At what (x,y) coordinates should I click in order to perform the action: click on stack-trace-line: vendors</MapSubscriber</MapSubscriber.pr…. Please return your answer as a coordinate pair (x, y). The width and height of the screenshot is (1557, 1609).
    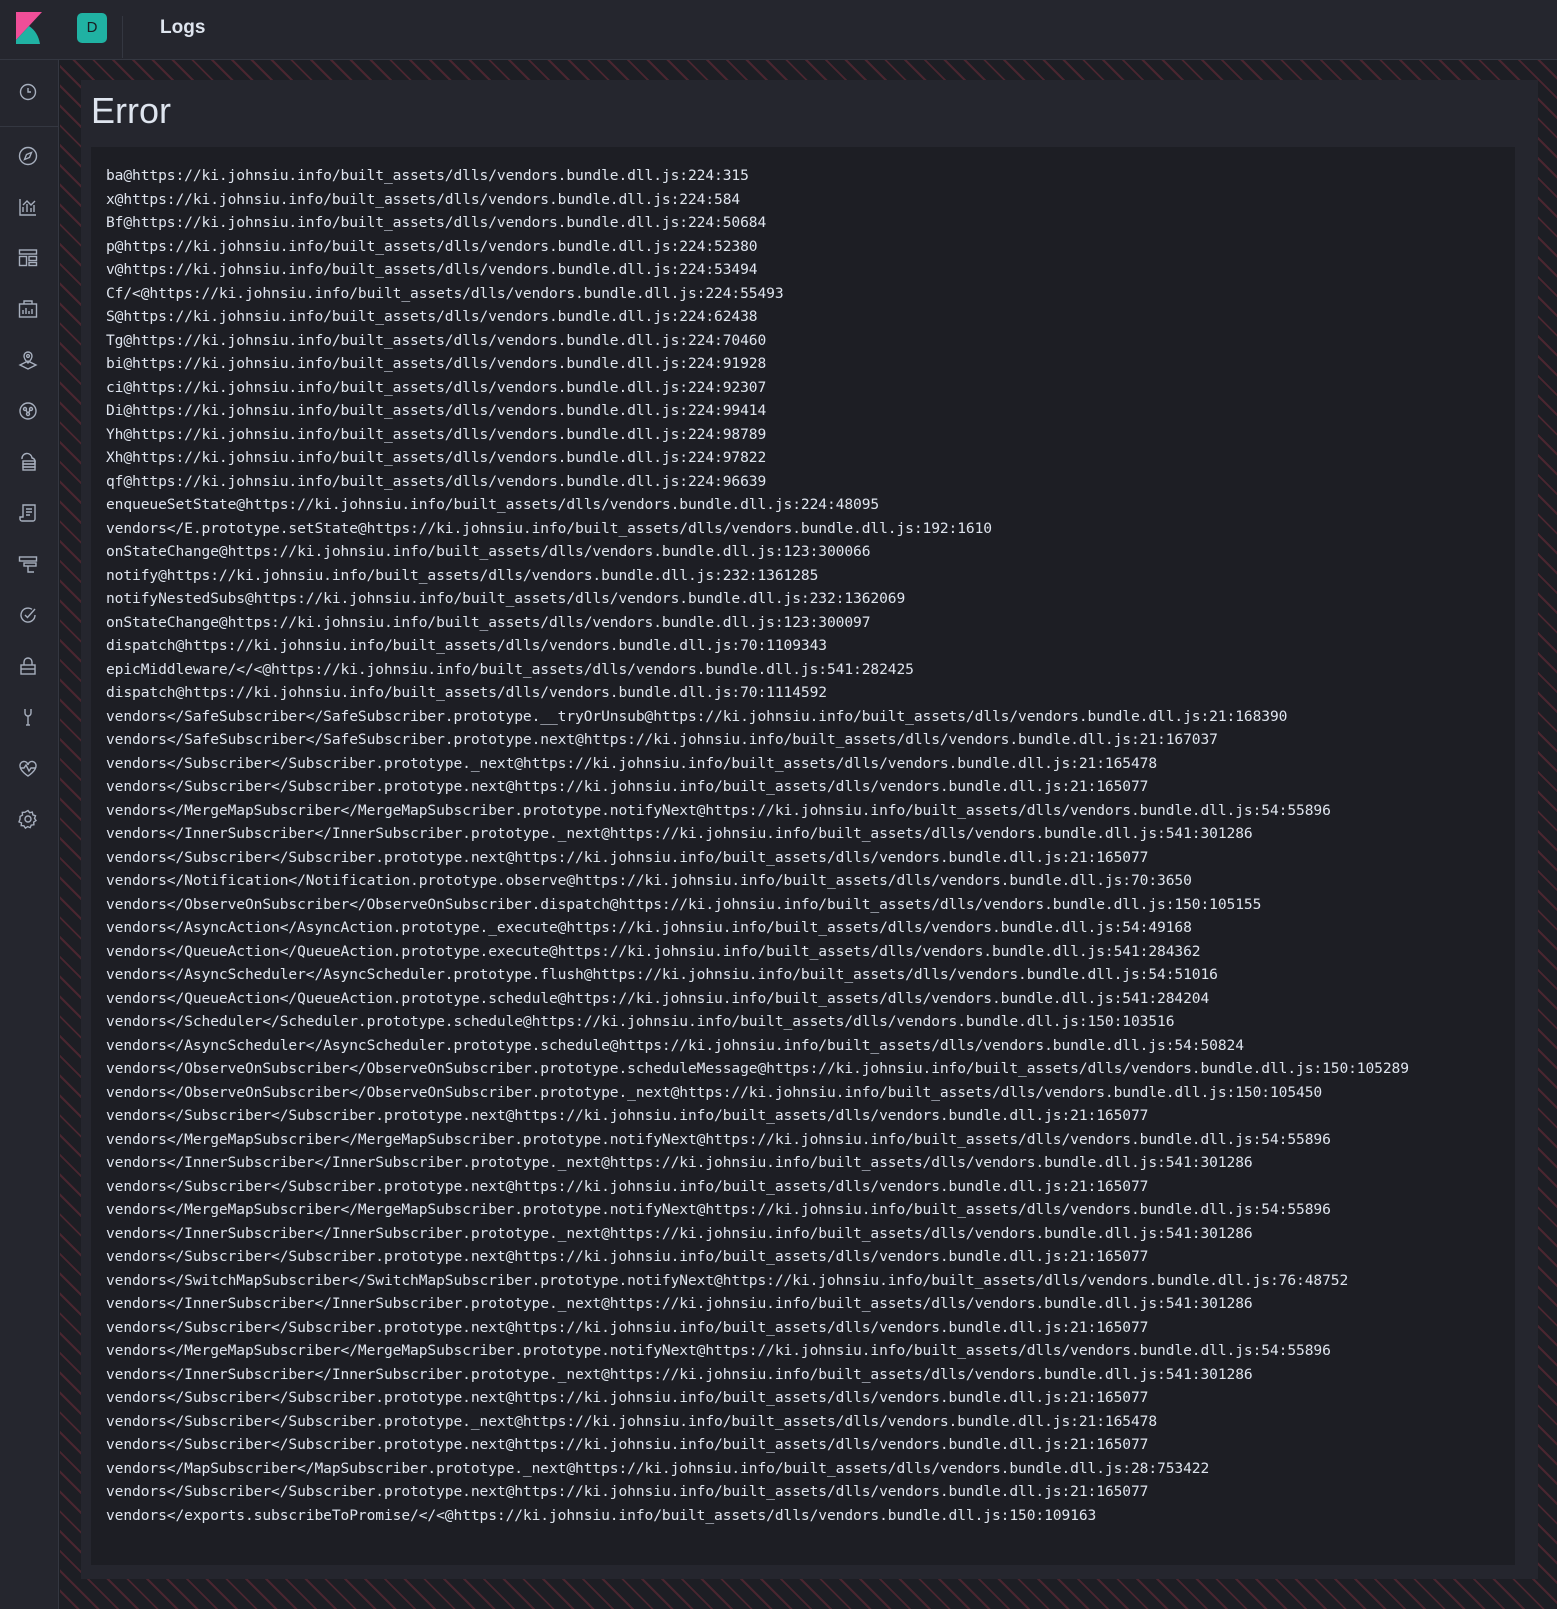
    Looking at the image, I should click on (658, 1468).